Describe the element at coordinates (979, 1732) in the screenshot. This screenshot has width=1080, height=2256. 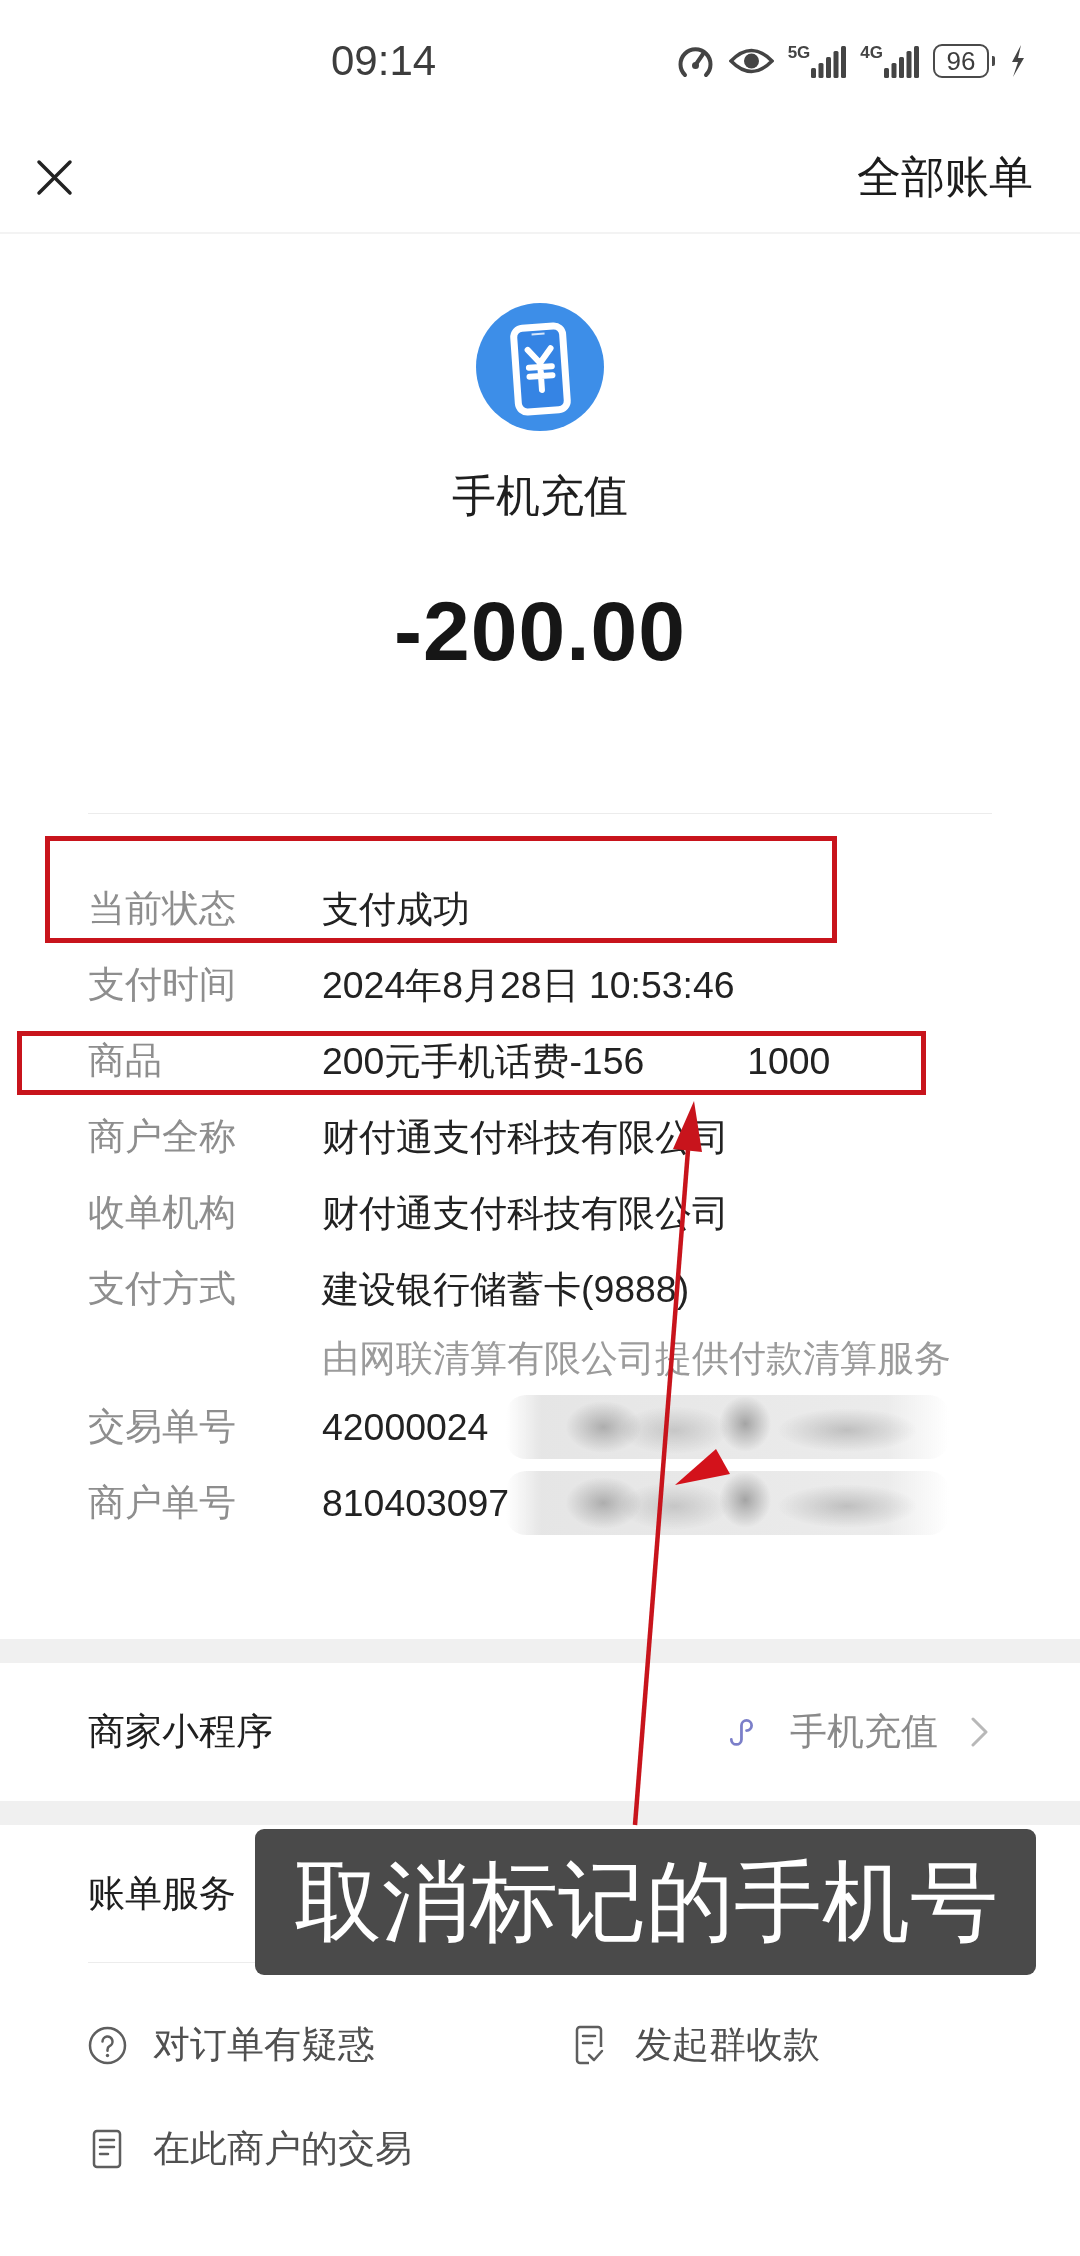
I see `chevron-right-icon` at that location.